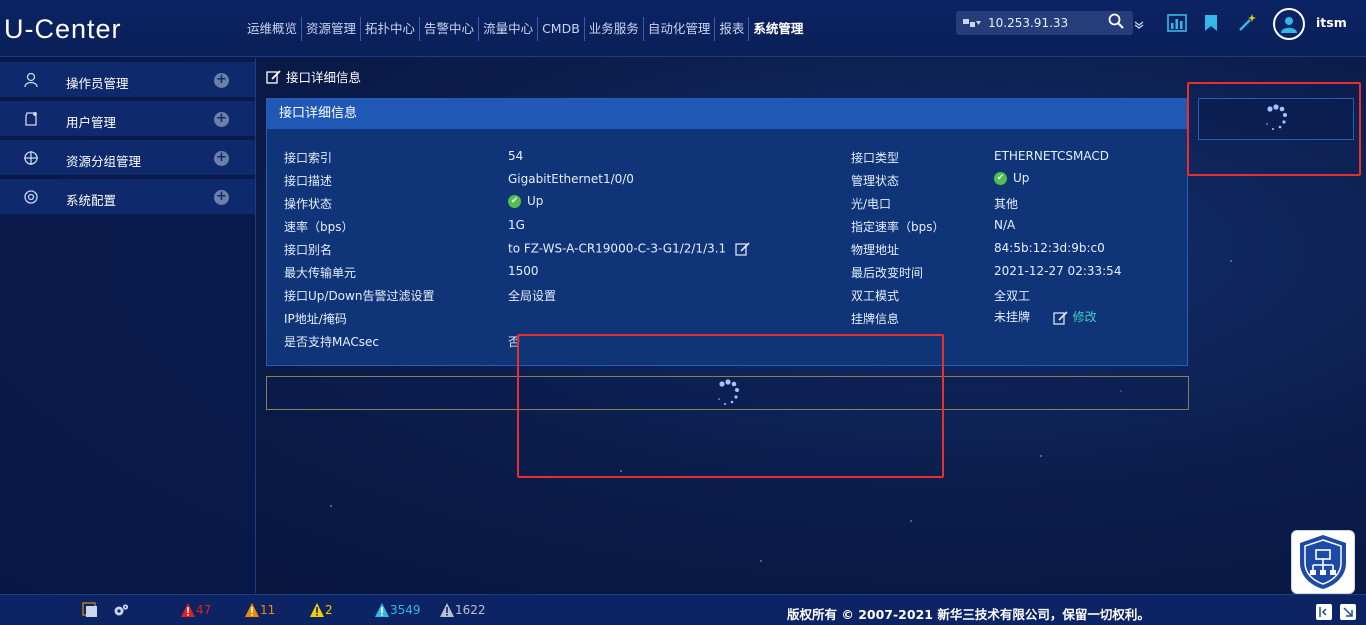  Describe the element at coordinates (875, 319) in the screenshot. I see `field-label: 挂牌信息` at that location.